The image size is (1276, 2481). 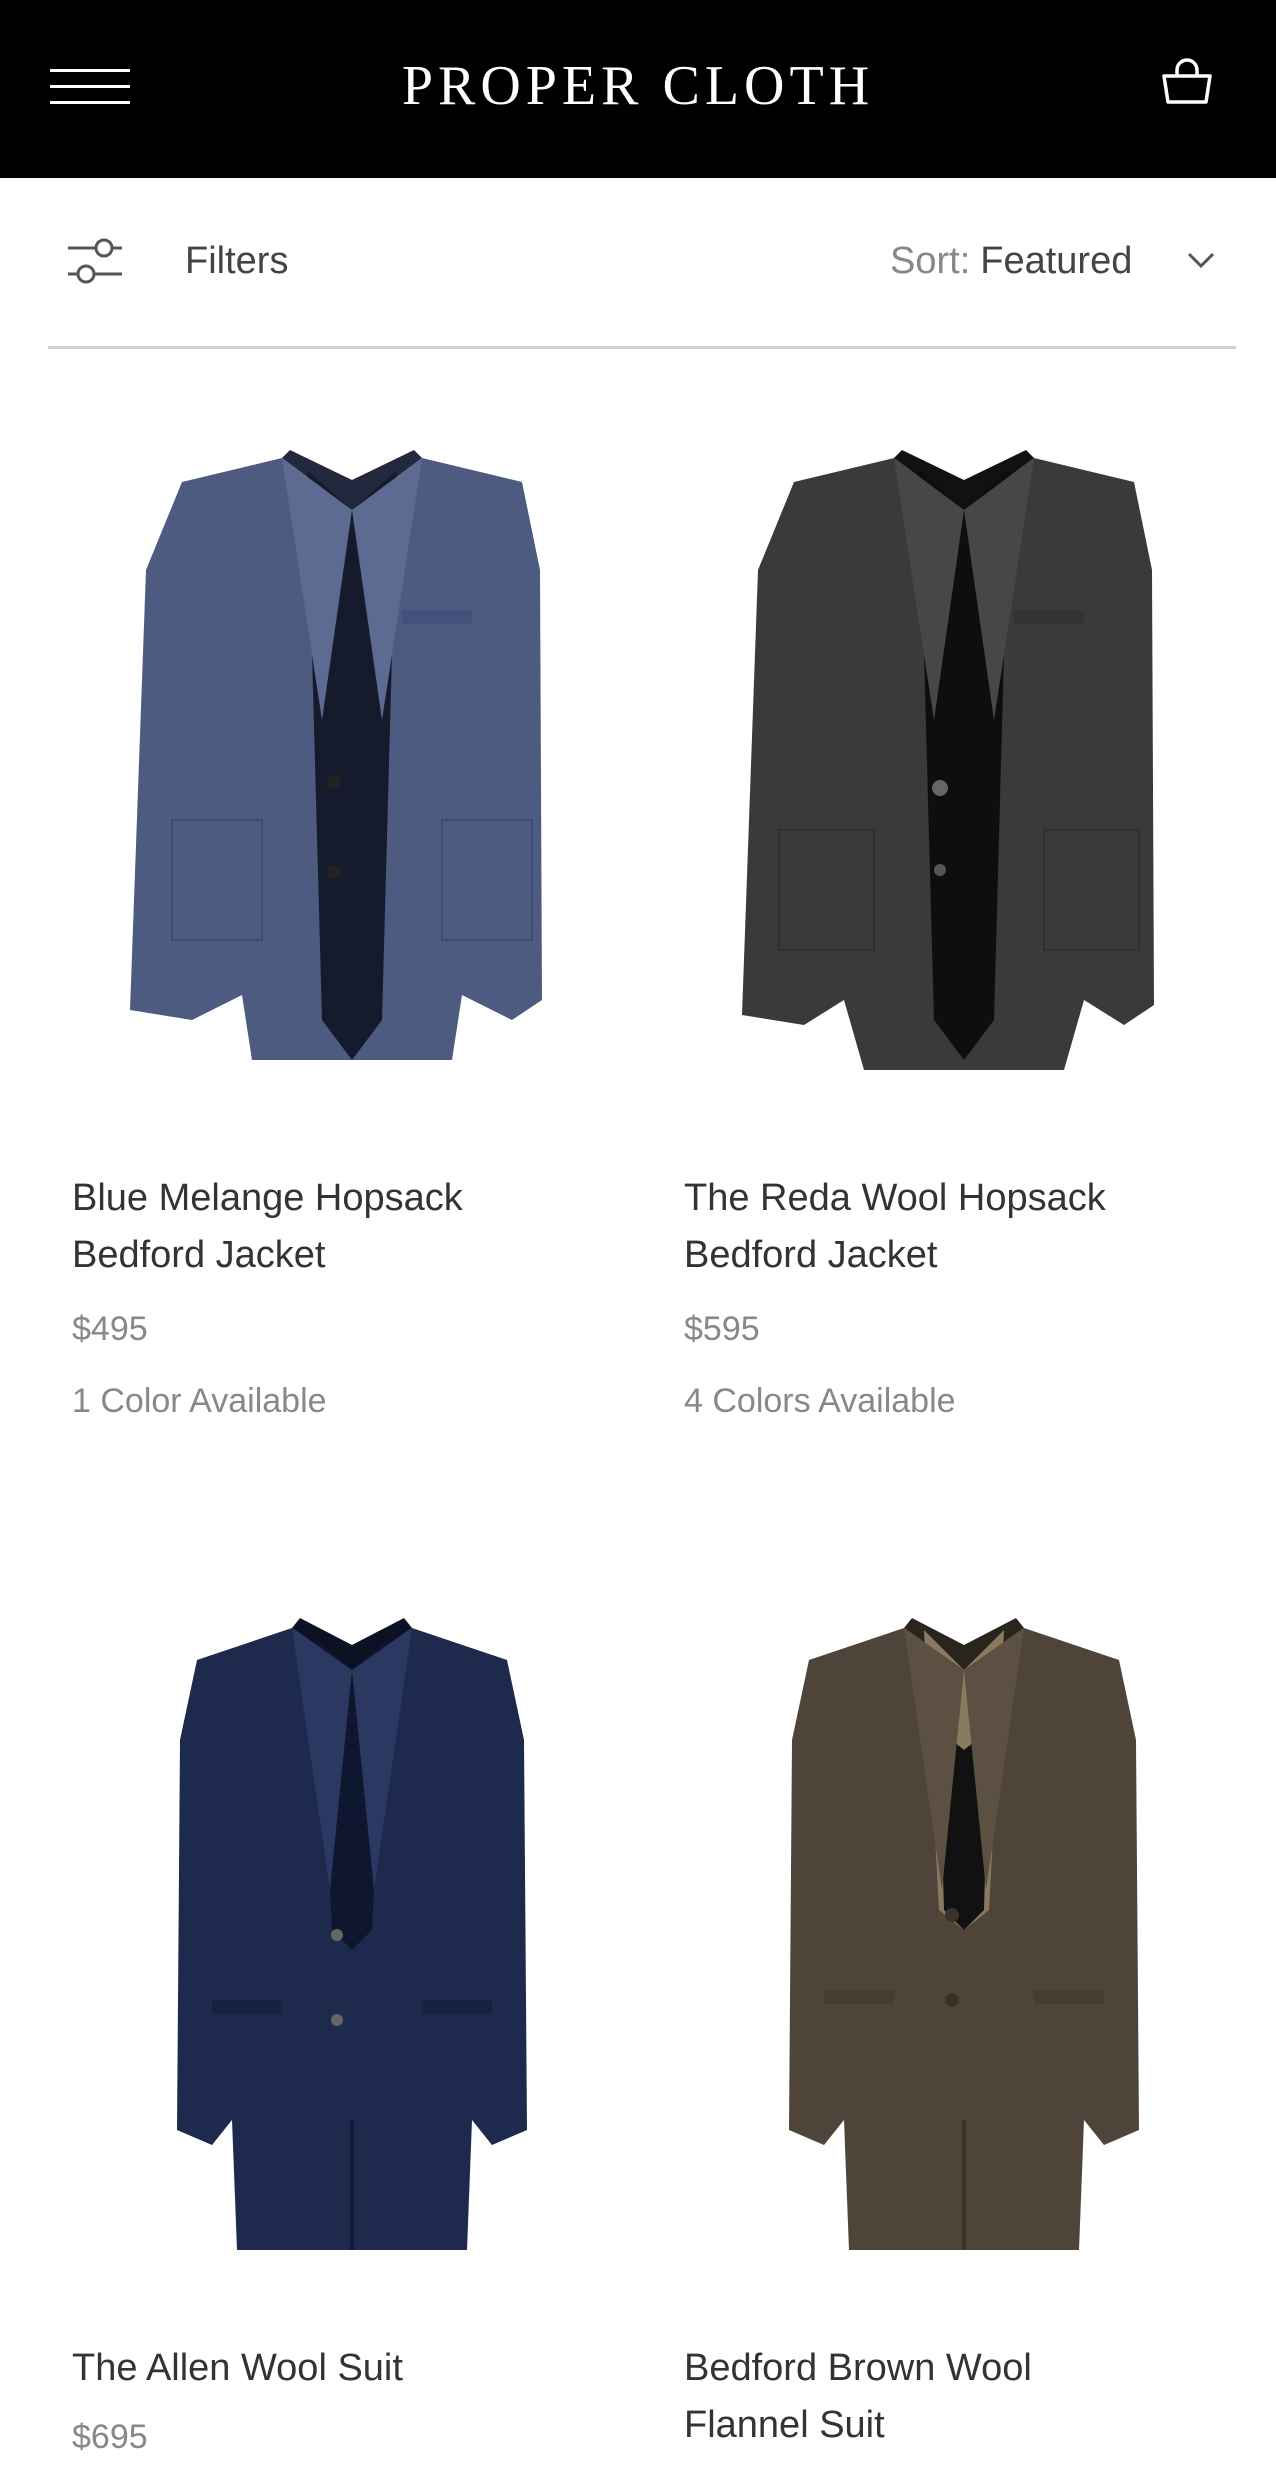 I want to click on chevron-down-icon, so click(x=1201, y=260).